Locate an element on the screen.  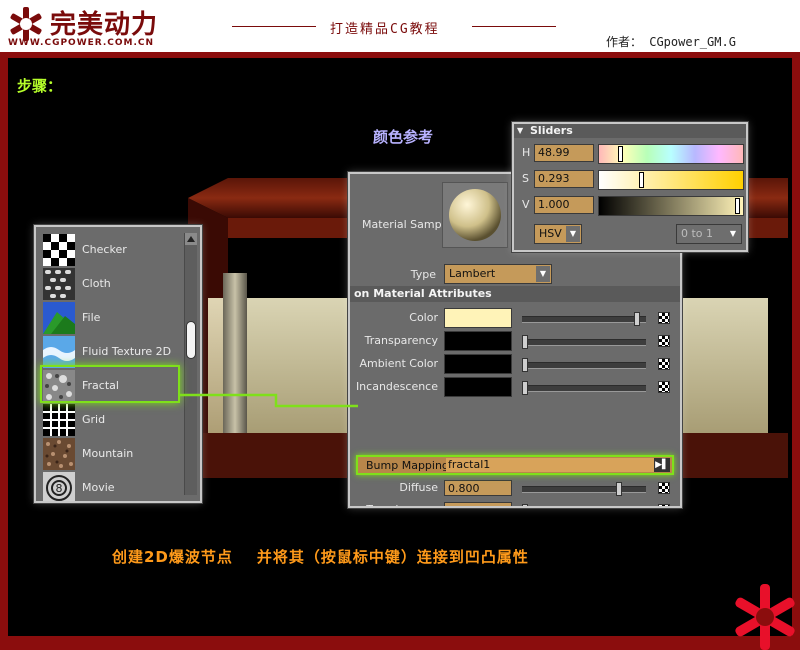
type-label: Type is located at coordinates (423, 274).